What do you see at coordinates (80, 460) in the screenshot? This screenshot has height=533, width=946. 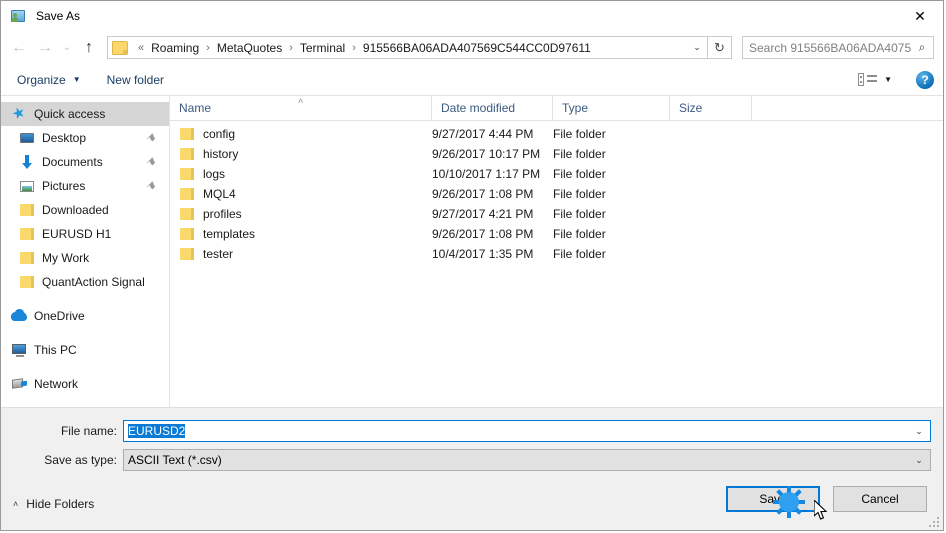 I see `save-as-type-label: Save as type:` at bounding box center [80, 460].